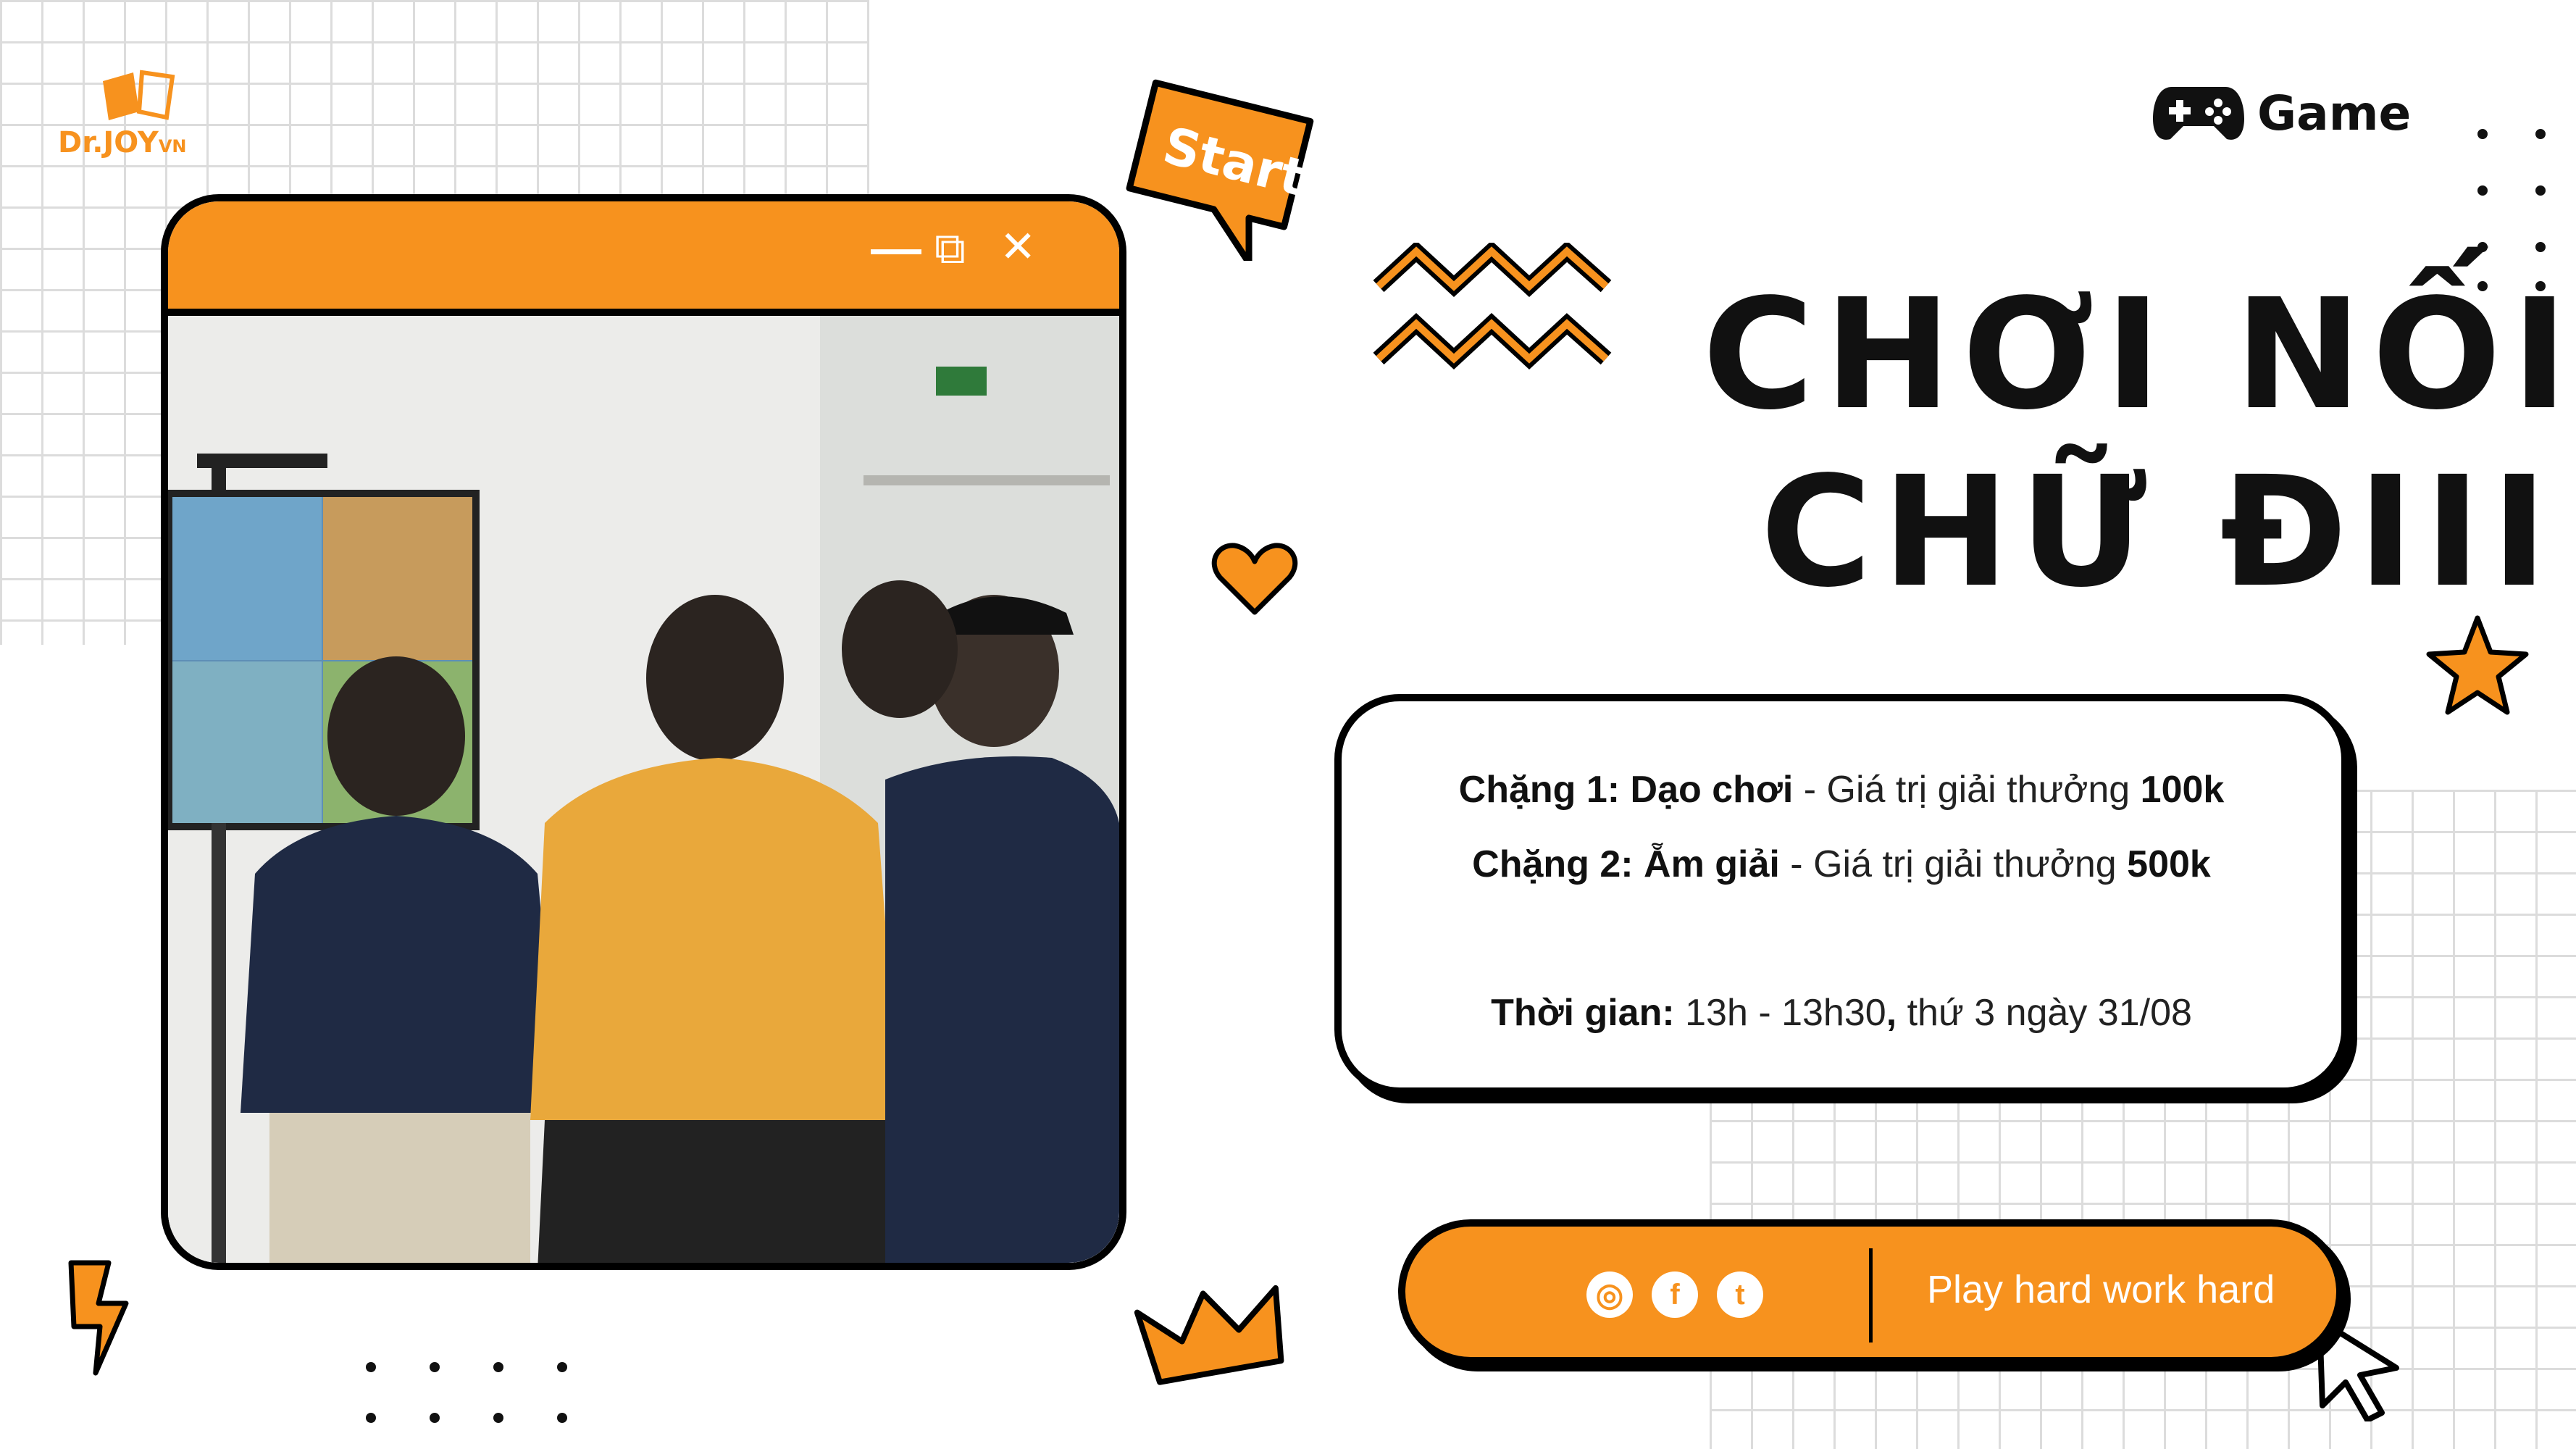  I want to click on footer-bar: ◎ f t Play hard work hard, so click(1870, 1292).